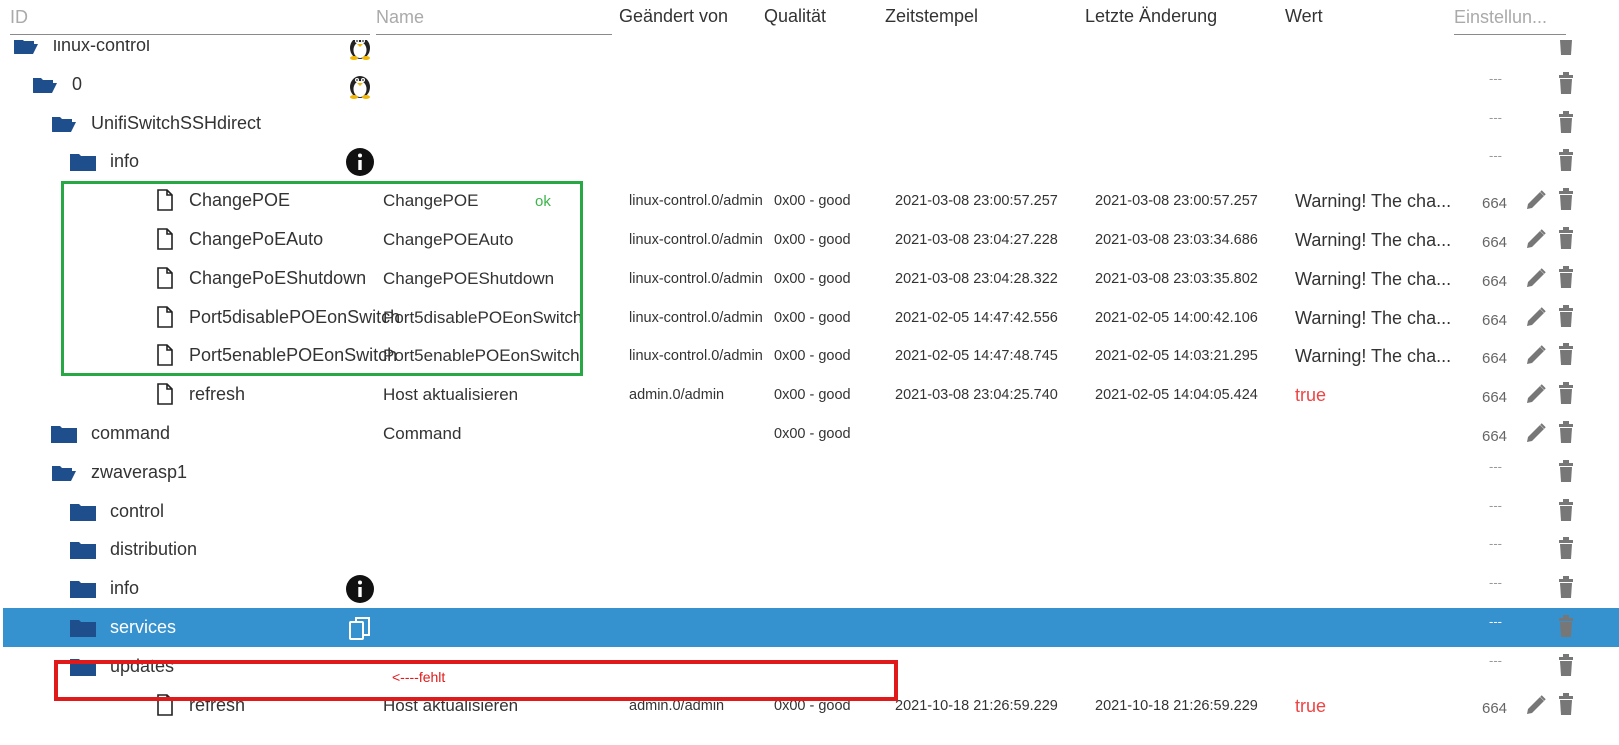 Image resolution: width=1619 pixels, height=745 pixels. Describe the element at coordinates (125, 588) in the screenshot. I see `row-id: info` at that location.